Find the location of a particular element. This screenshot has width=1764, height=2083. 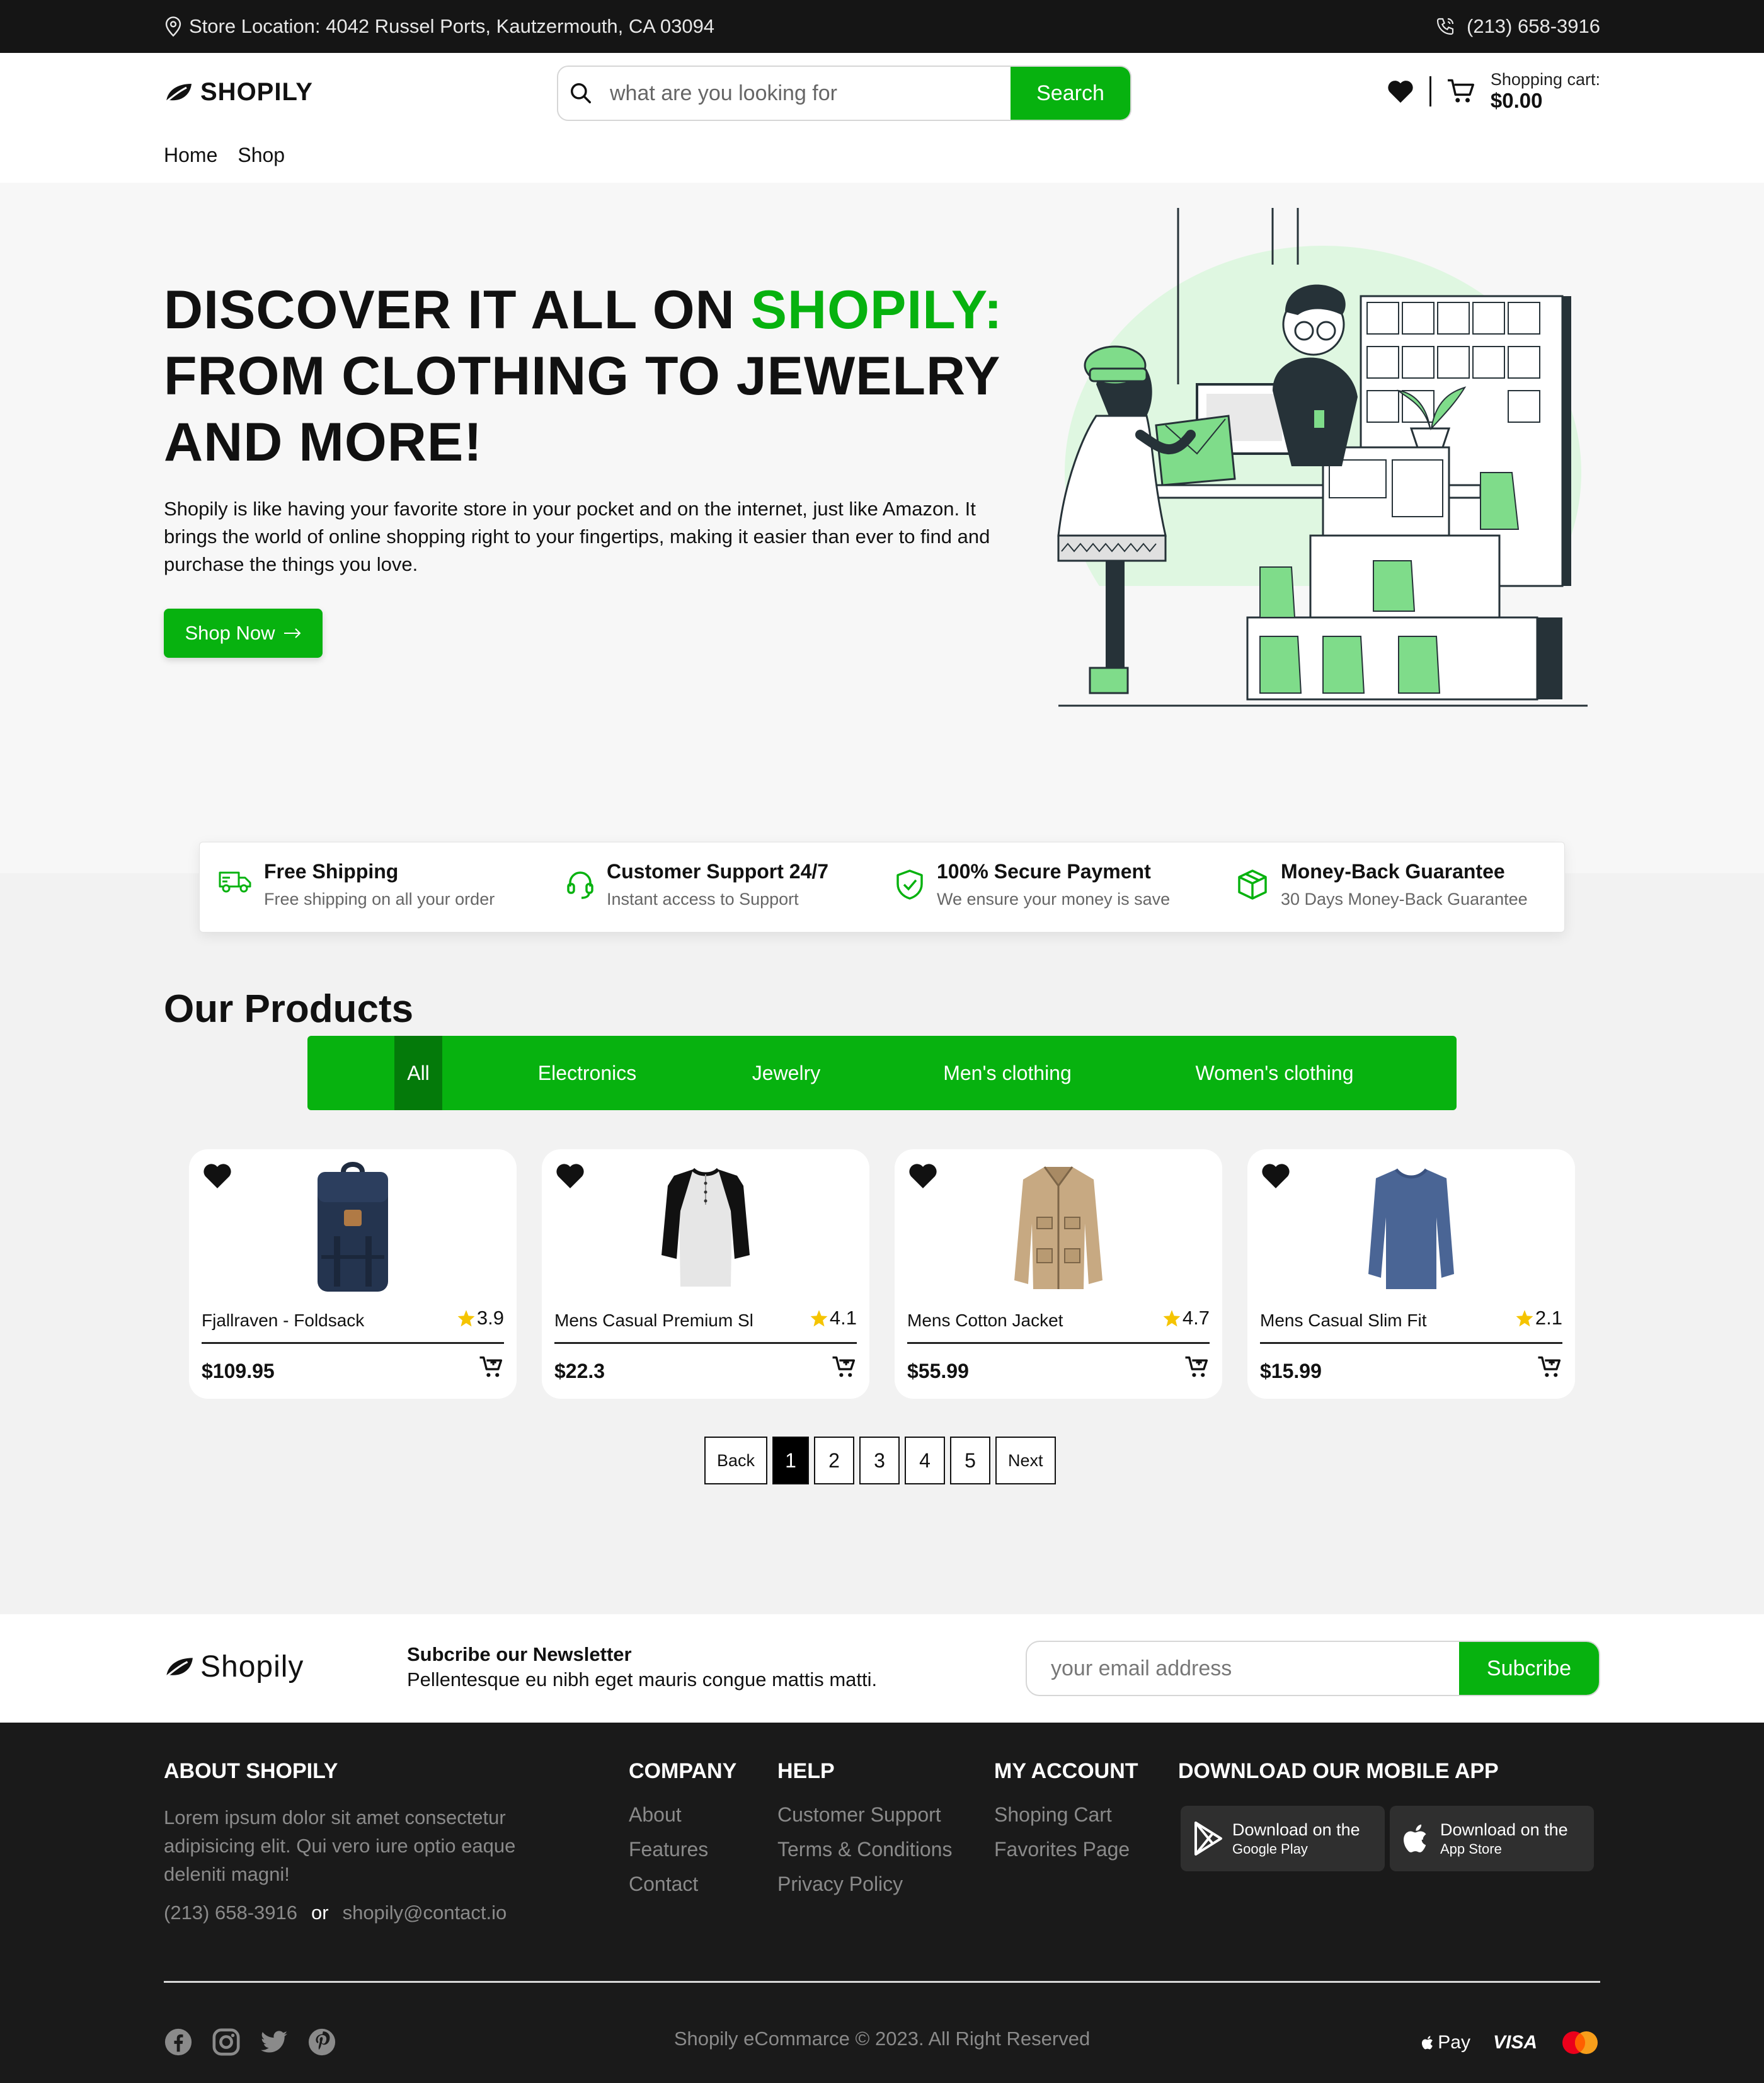

footer-link-contact: Contact is located at coordinates (668, 1884).